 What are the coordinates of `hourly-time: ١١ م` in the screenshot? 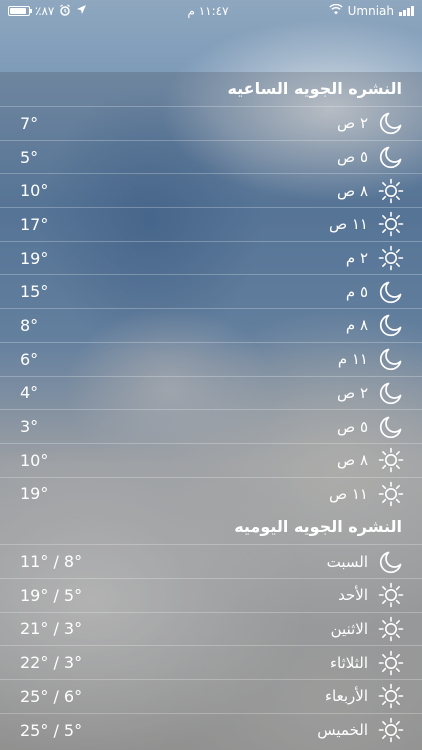 It's located at (352, 359).